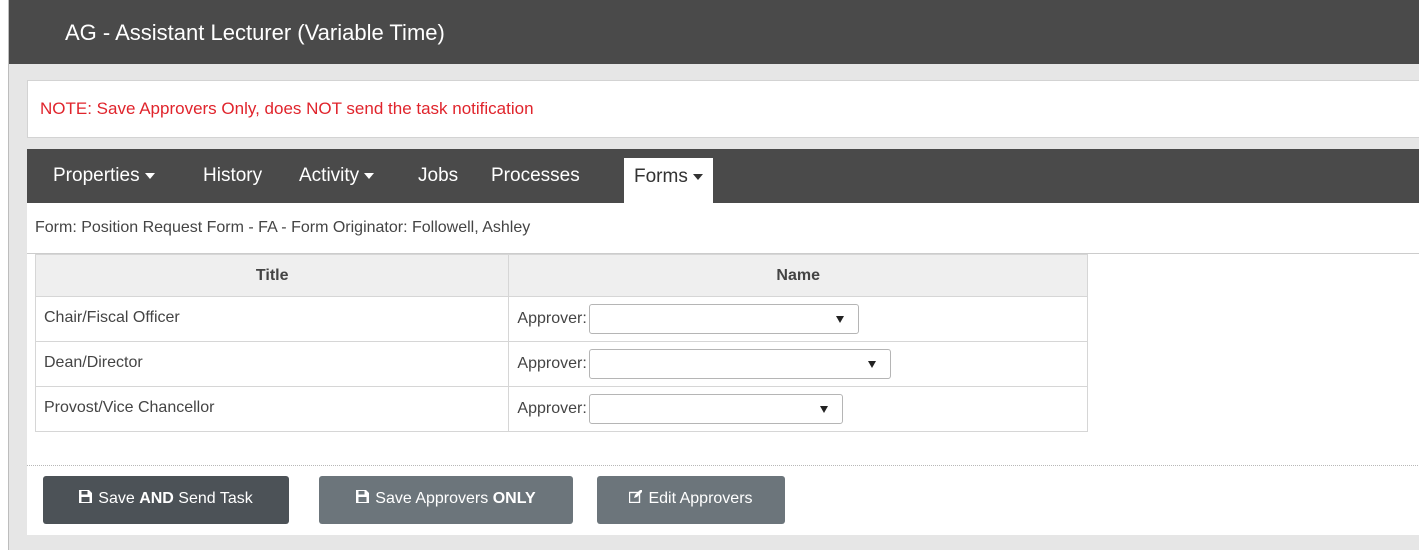  I want to click on page-title: AG - Assistant Lecturer (Variable Time), so click(255, 32).